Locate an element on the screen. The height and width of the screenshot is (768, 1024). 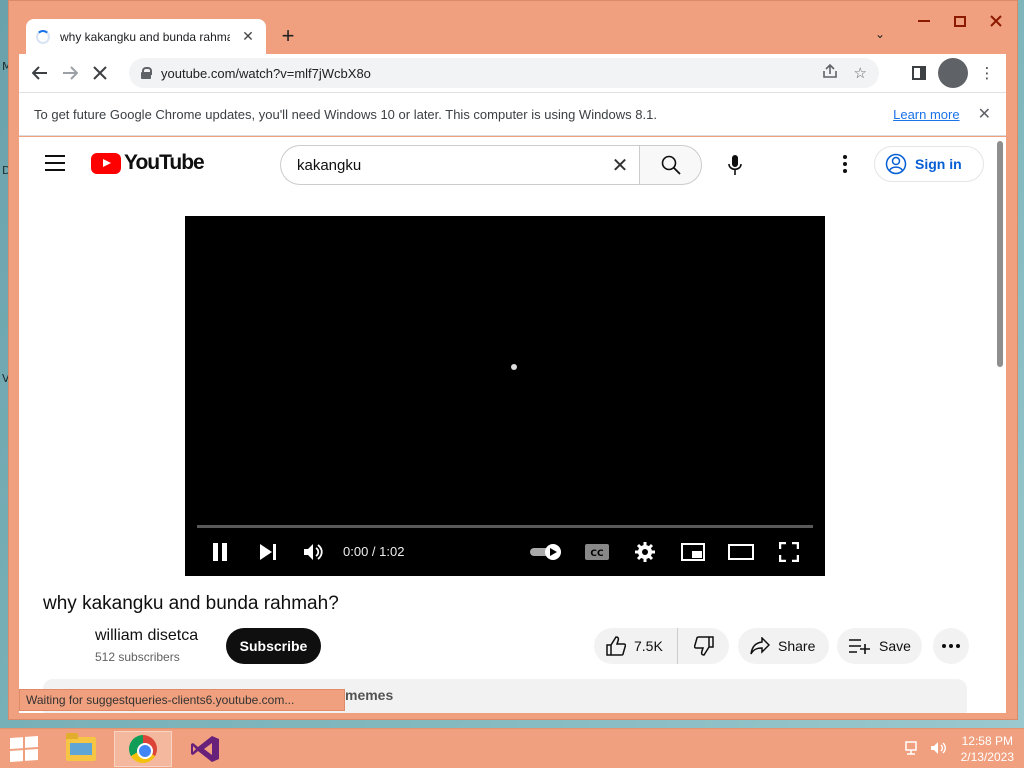
loading-spinner-icon is located at coordinates (514, 367).